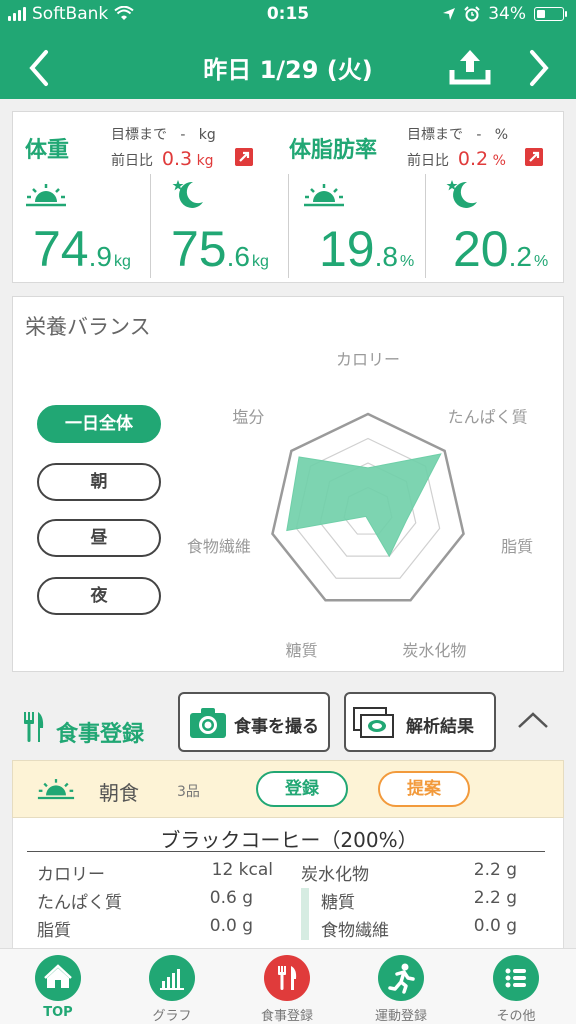 Image resolution: width=576 pixels, height=1024 pixels. What do you see at coordinates (472, 14) in the screenshot?
I see `alarm-icon` at bounding box center [472, 14].